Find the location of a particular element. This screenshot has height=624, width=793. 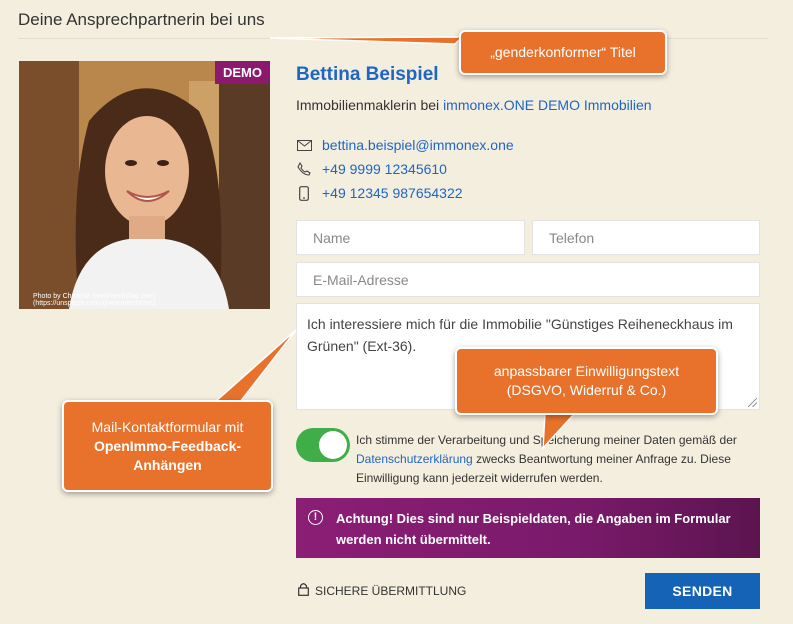

callout-mail-line3: Anhängen is located at coordinates (167, 464).